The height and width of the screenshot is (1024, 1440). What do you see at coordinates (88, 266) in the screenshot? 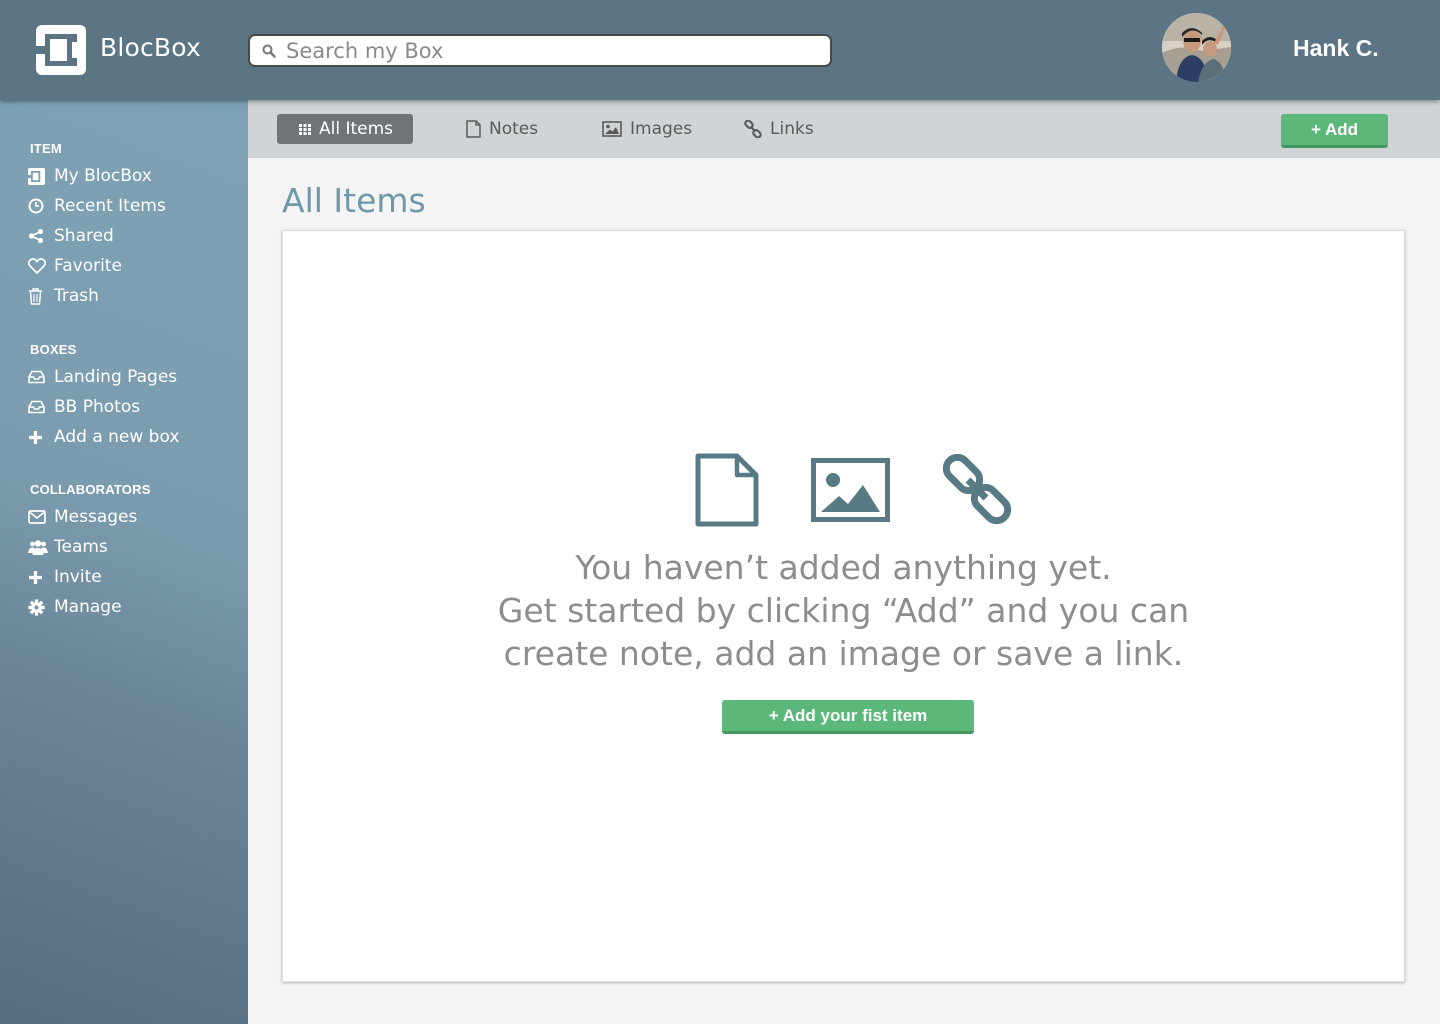
I see `sidebar-item-label: Favorite` at bounding box center [88, 266].